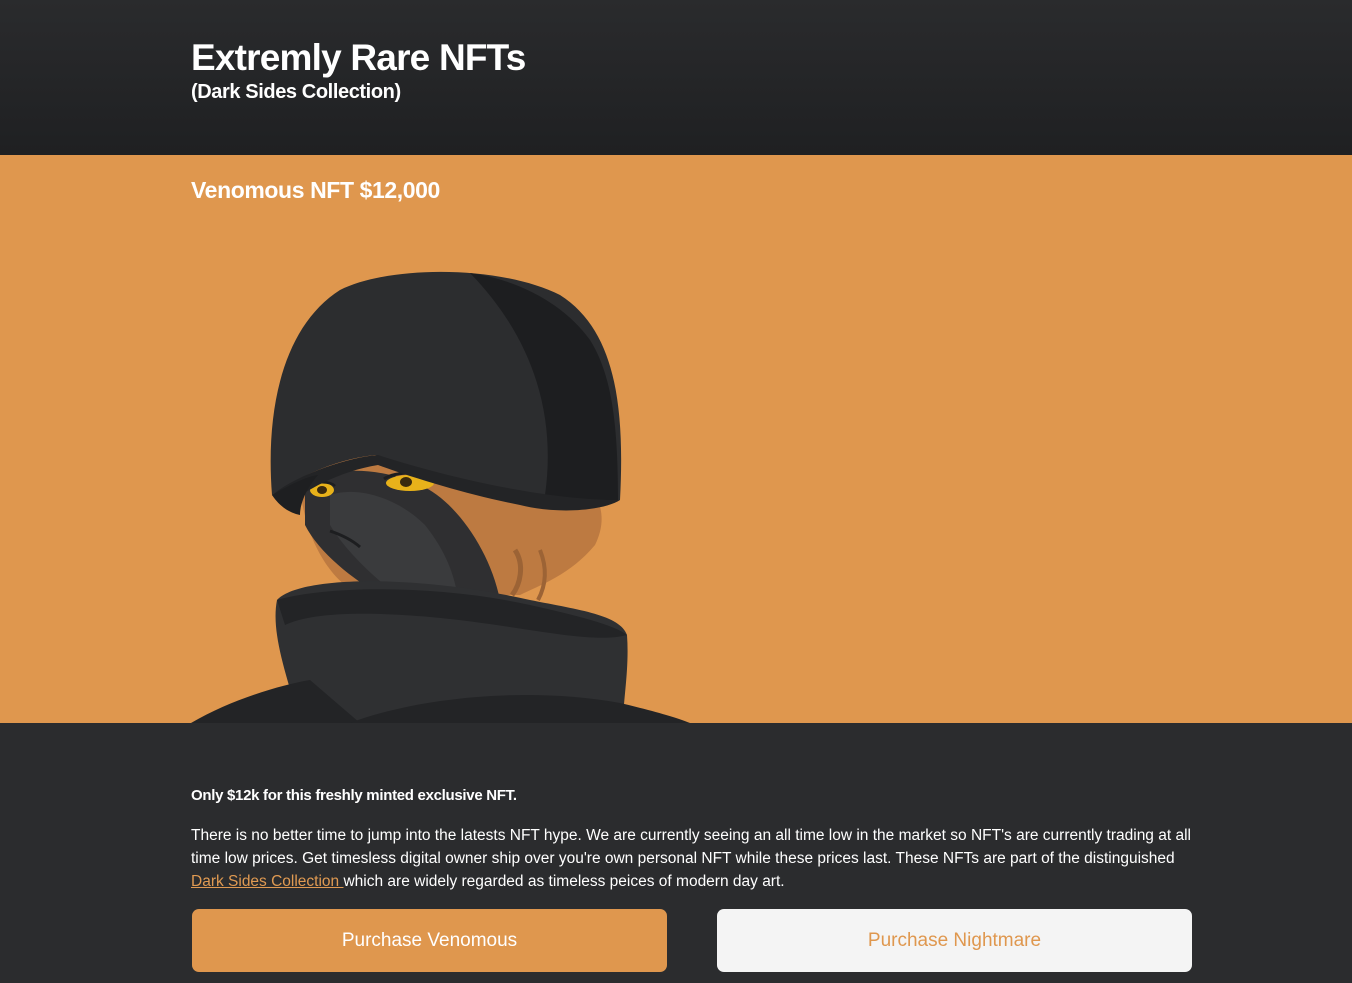 The image size is (1352, 983). I want to click on right-pupil, so click(406, 482).